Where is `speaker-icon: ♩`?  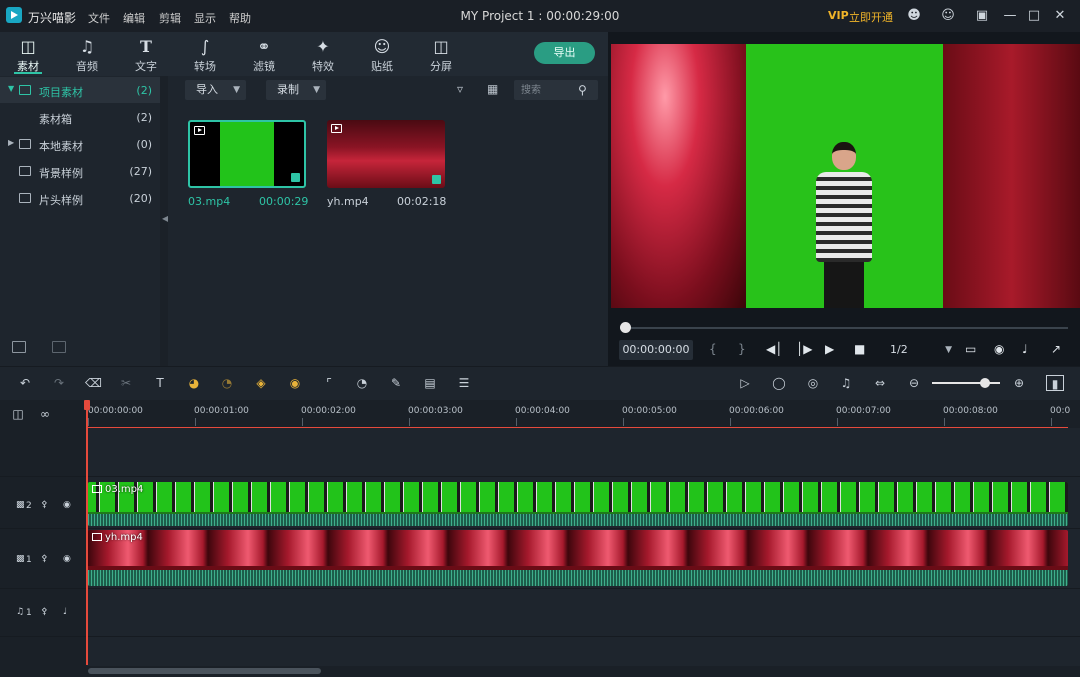
speaker-icon: ♩ is located at coordinates (65, 612).